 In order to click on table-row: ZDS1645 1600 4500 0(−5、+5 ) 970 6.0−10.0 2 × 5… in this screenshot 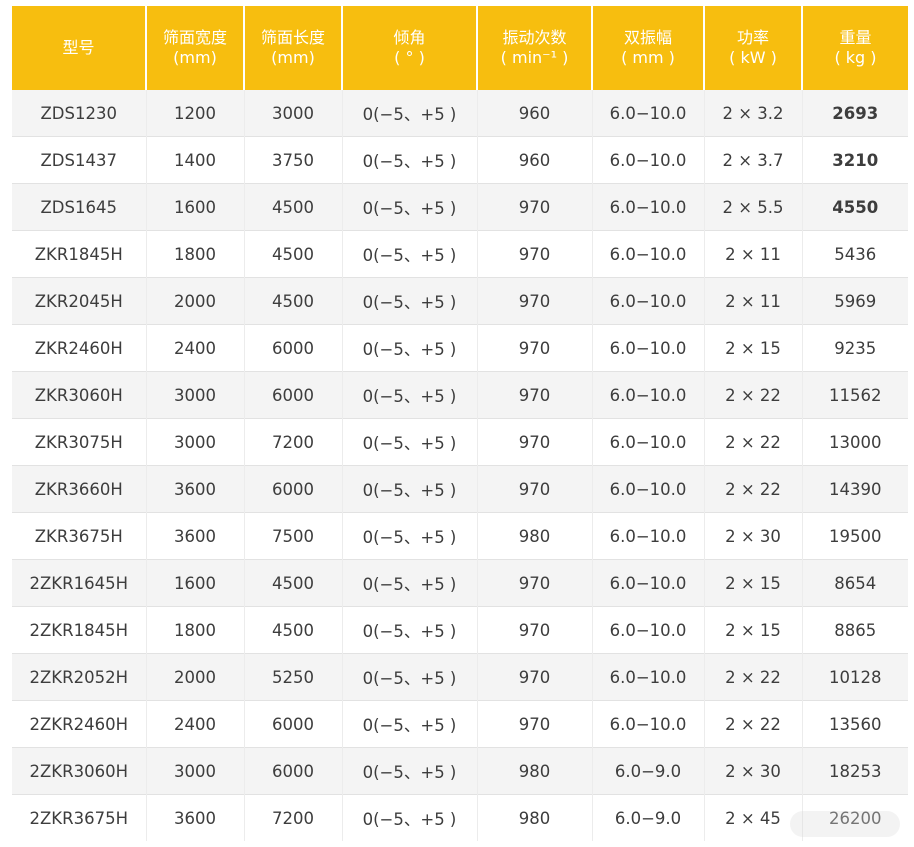, I will do `click(460, 207)`.